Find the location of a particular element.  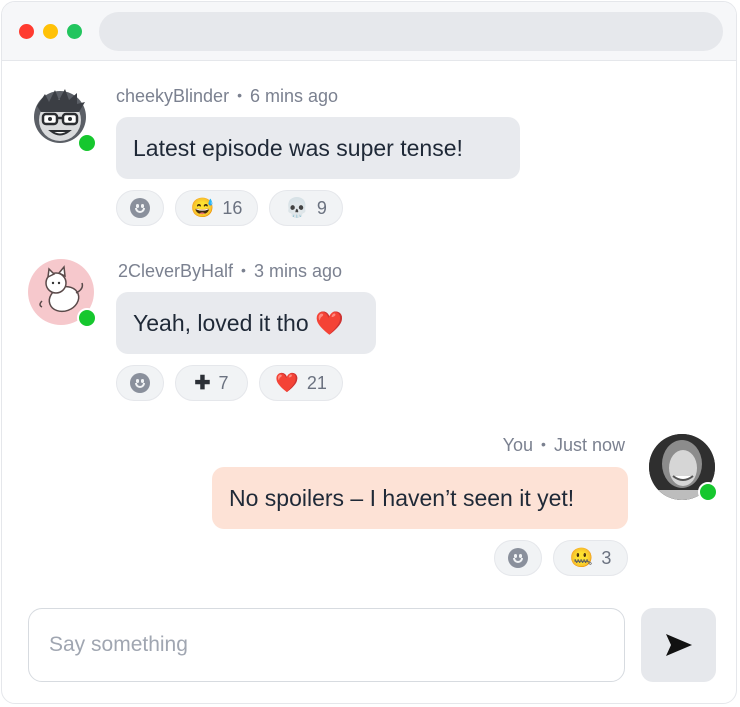

address-bar is located at coordinates (411, 31).